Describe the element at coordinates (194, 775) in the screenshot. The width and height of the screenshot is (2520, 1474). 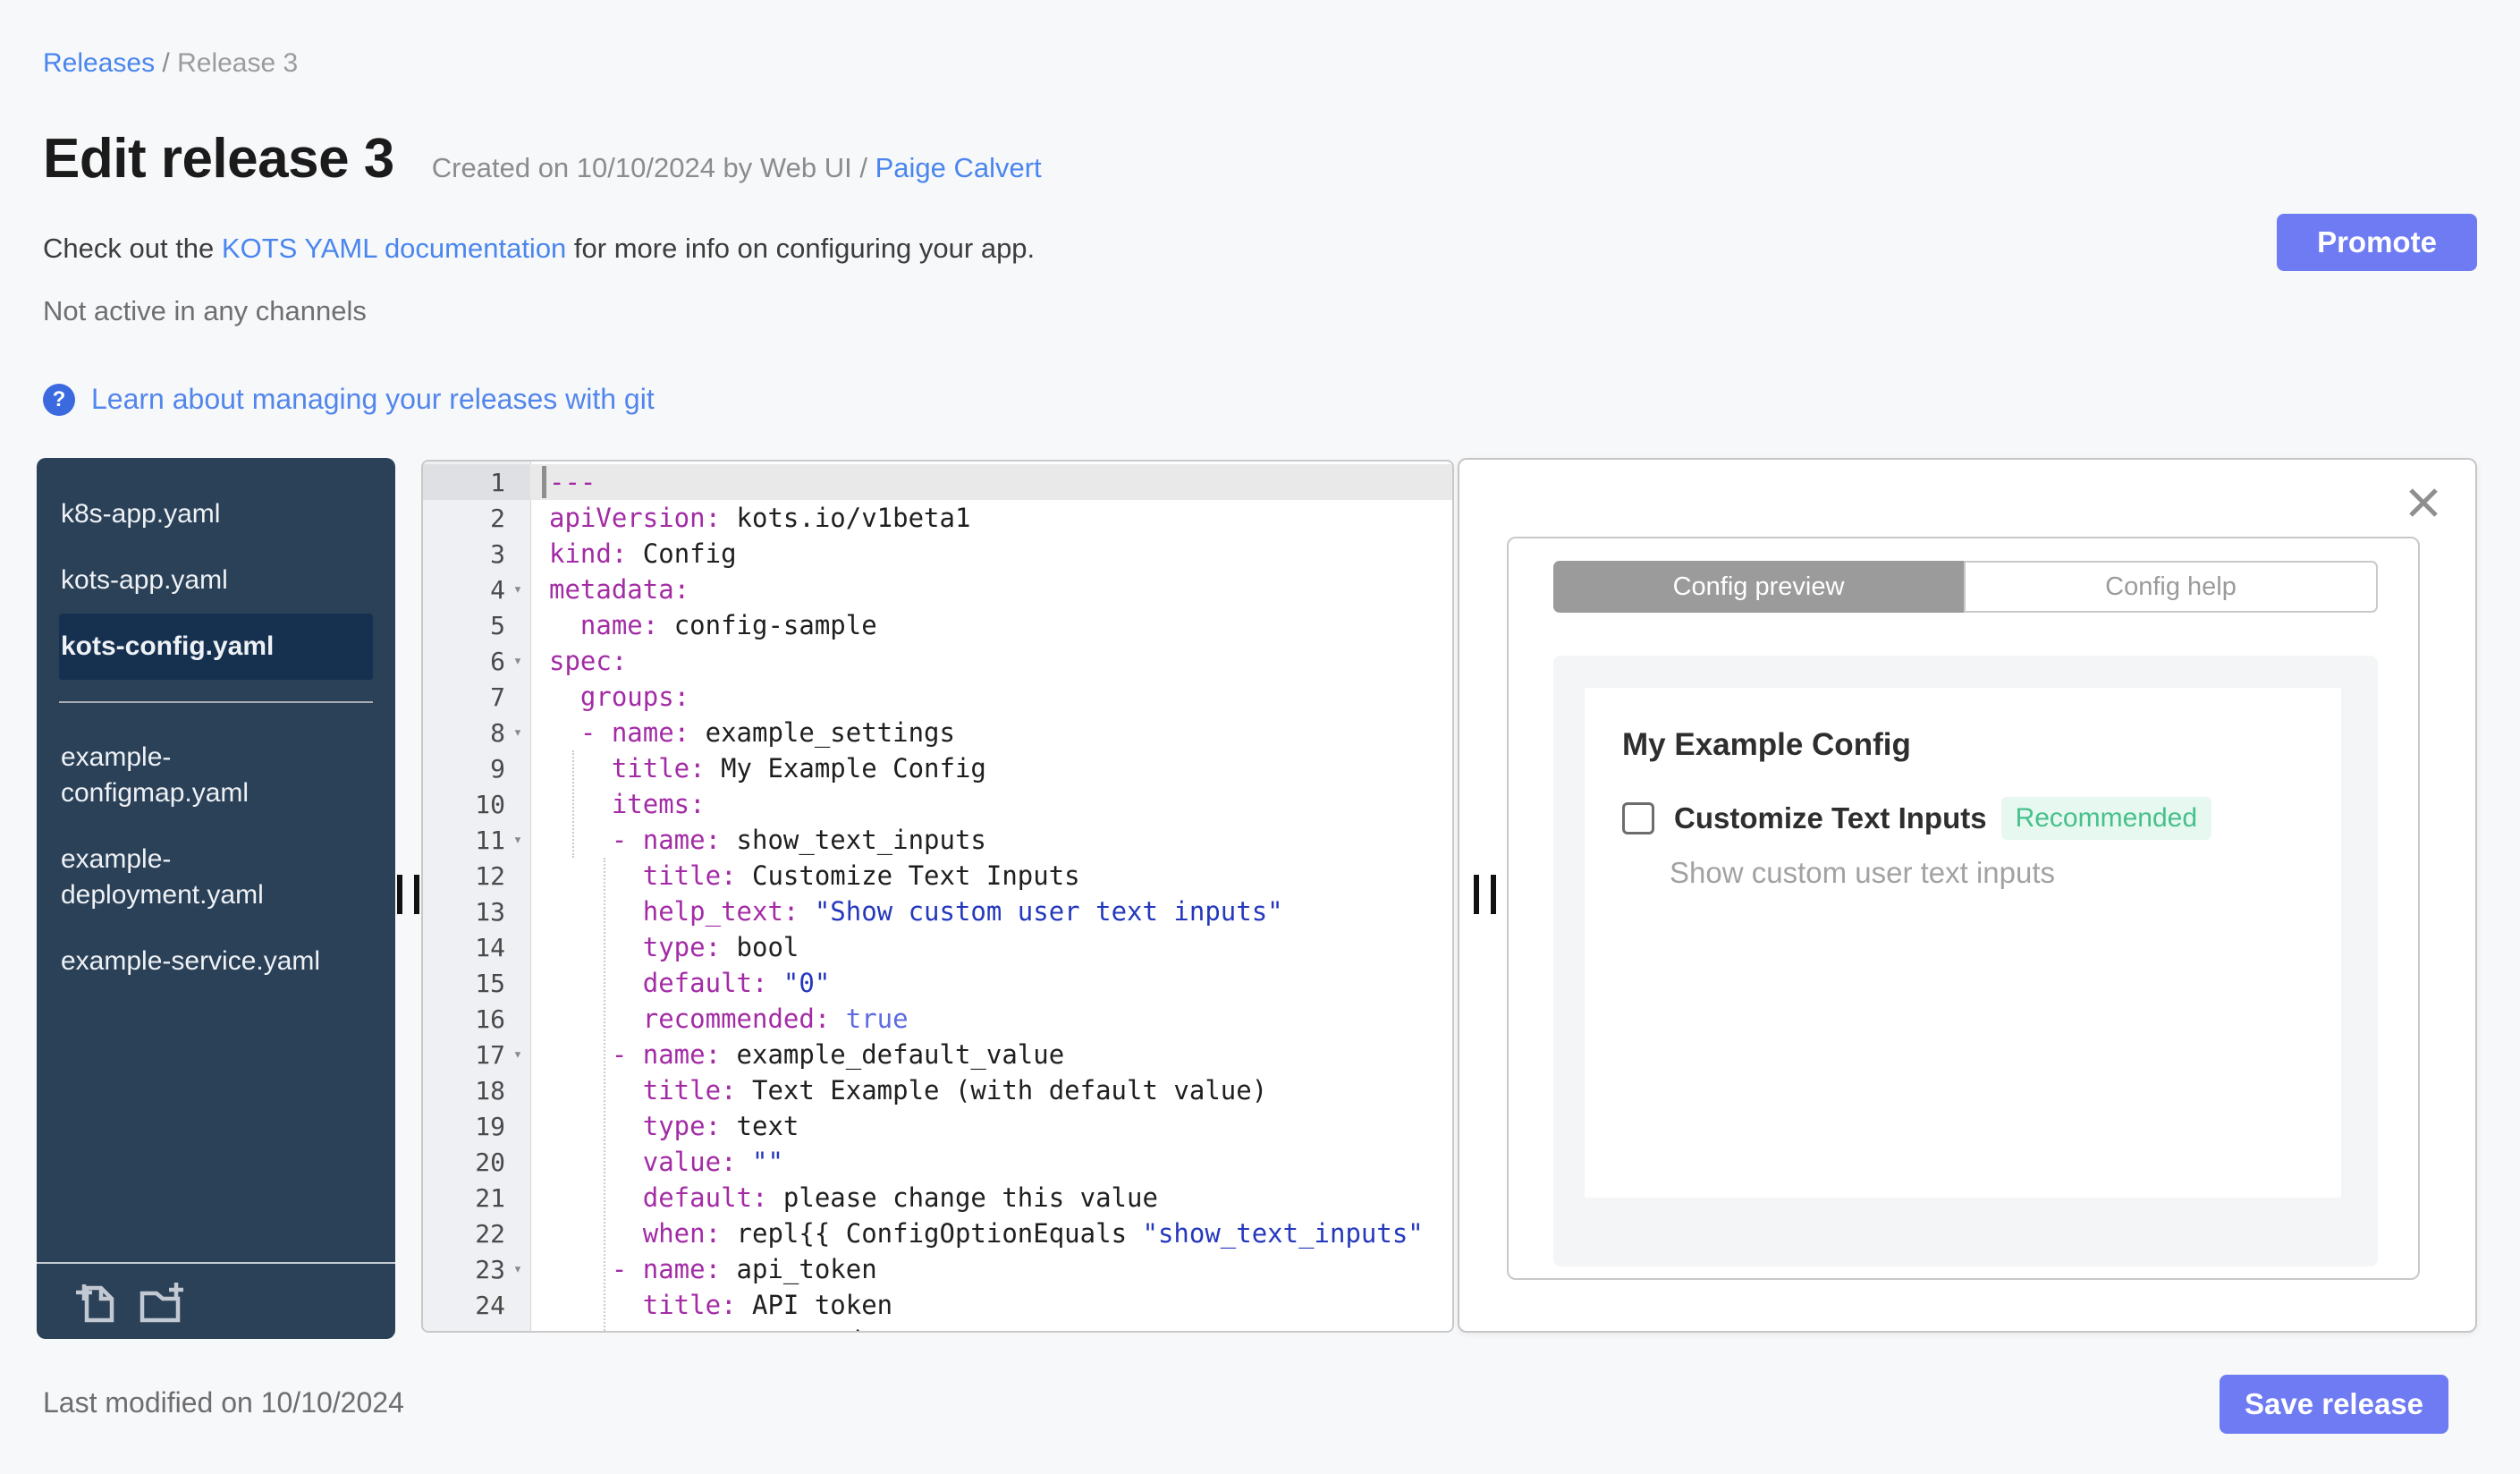
I see `sidebar-item-example-configmap.yaml: example-configmap.yaml` at that location.